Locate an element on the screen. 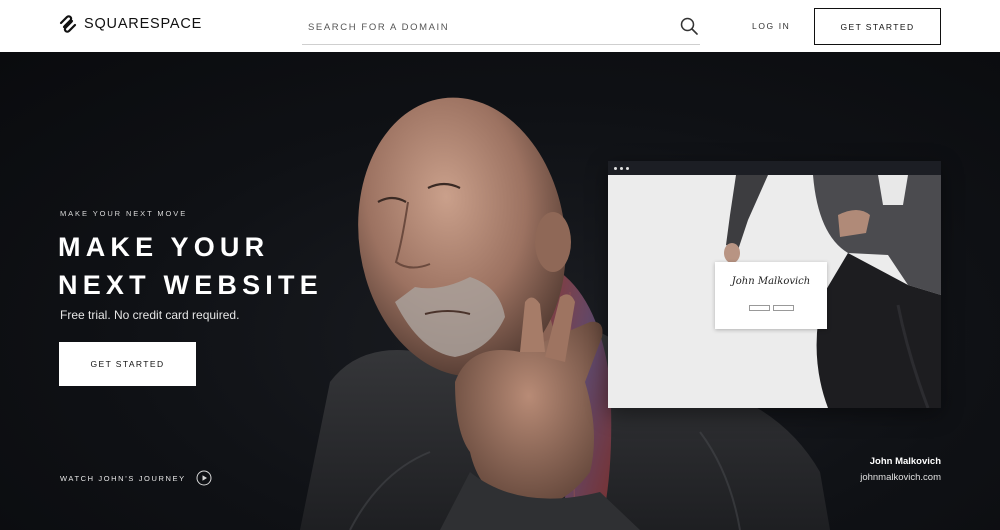 The height and width of the screenshot is (530, 1000). domain-search is located at coordinates (501, 29).